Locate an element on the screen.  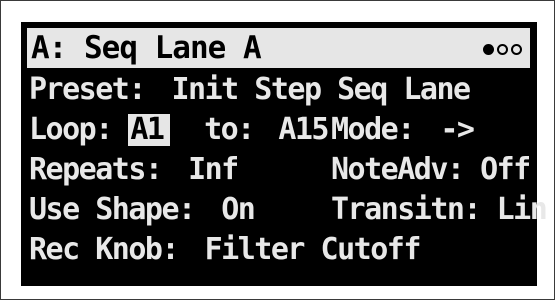
transition-label: Transitn: is located at coordinates (406, 209).